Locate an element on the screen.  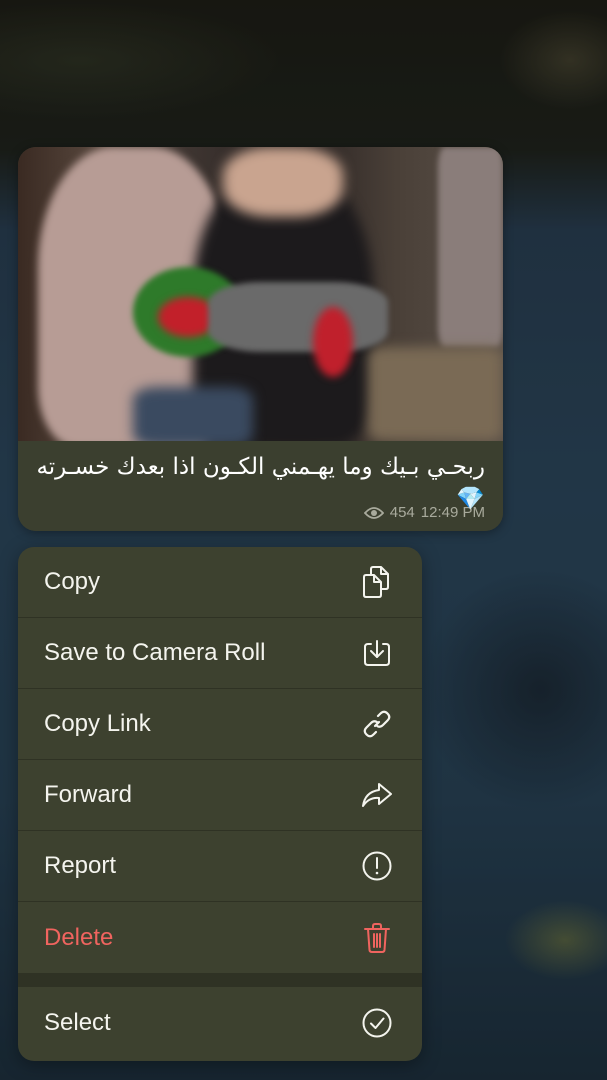
message-meta: 454 12:49 PM is located at coordinates (424, 512).